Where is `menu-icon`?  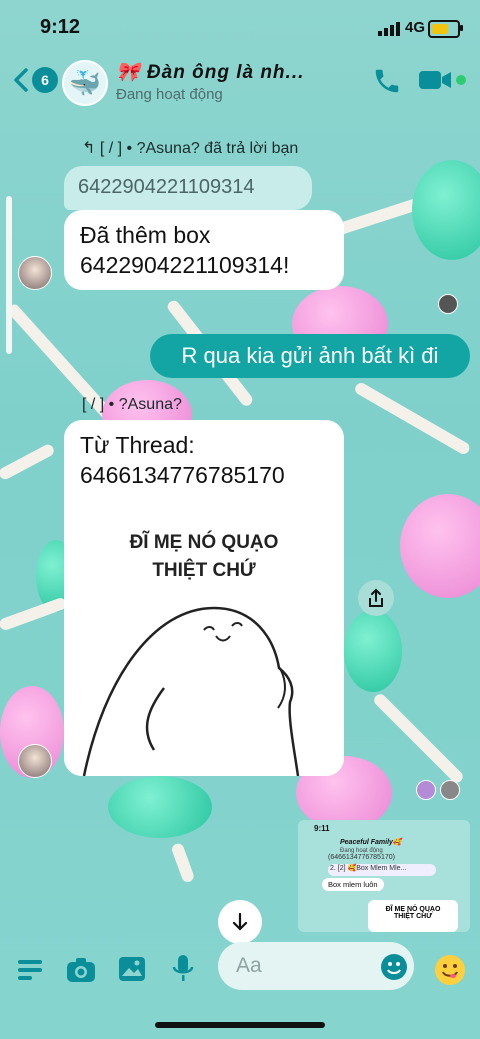
menu-icon is located at coordinates (30, 970).